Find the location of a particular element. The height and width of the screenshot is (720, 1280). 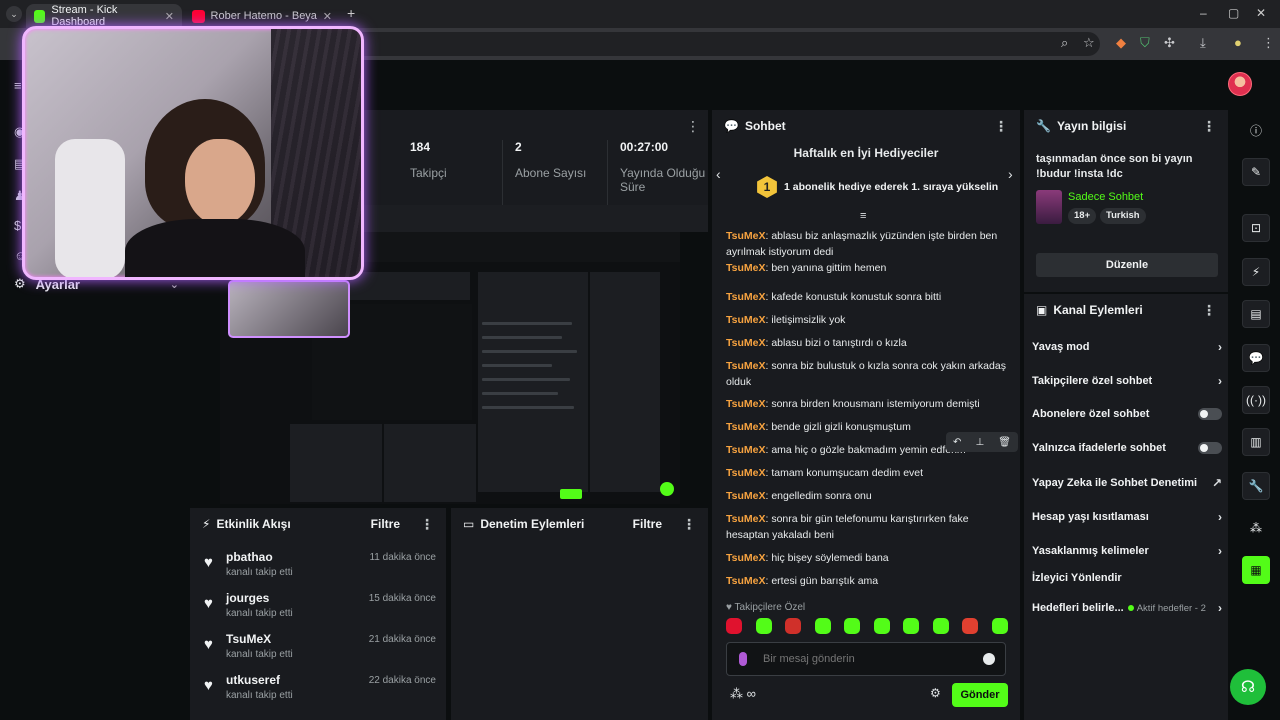

monetization-nav-icon: $ is located at coordinates (17, 225).